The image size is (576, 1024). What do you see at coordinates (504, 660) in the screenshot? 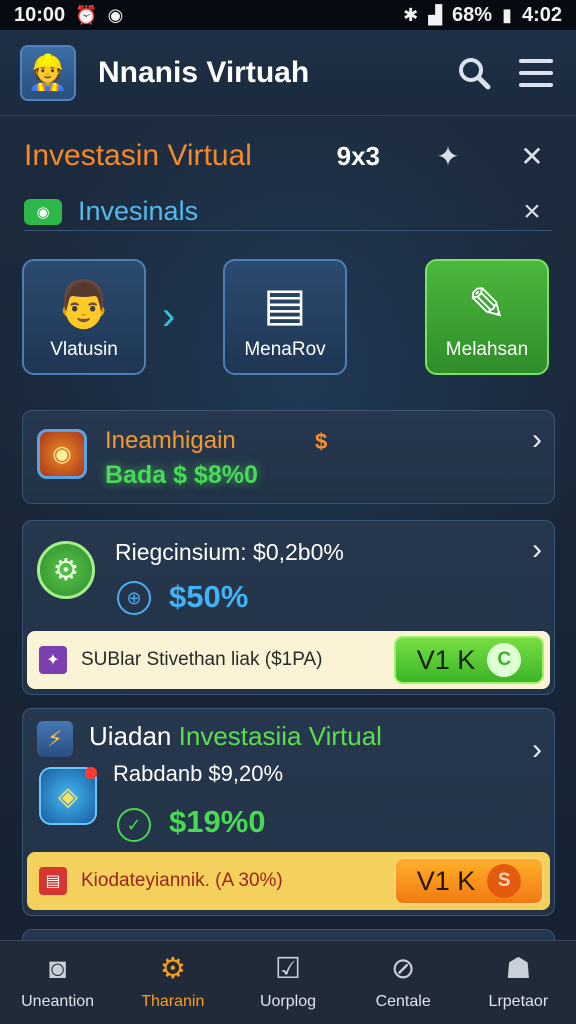
I see `coin-icon: C` at bounding box center [504, 660].